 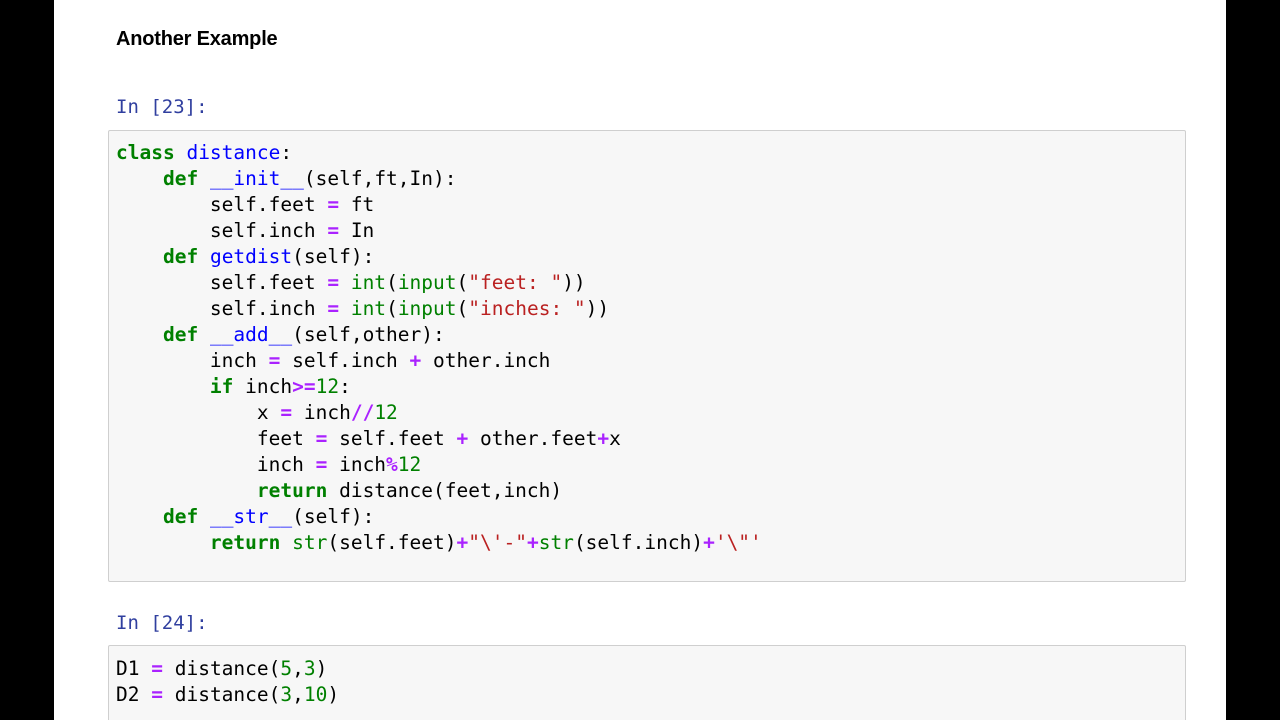 What do you see at coordinates (368, 334) in the screenshot?
I see `code-token: (self,other):` at bounding box center [368, 334].